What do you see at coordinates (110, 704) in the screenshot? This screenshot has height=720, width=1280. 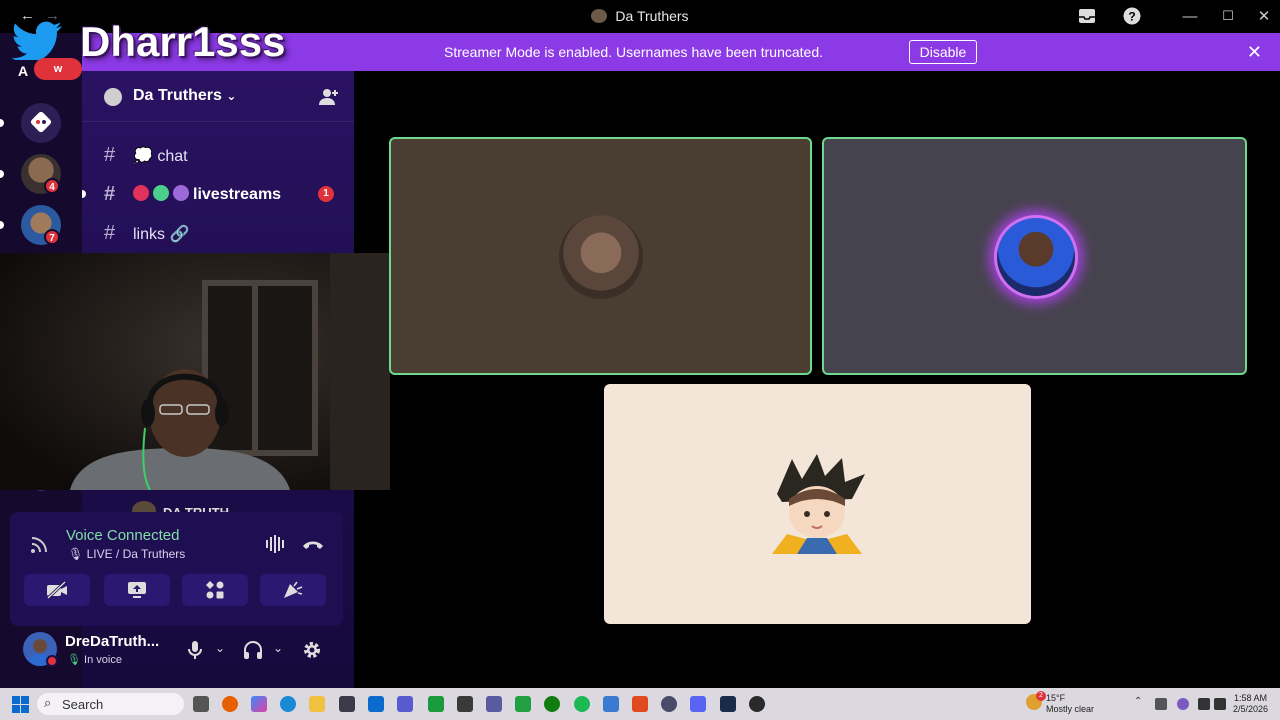 I see `taskbar-search: ⌕ Search` at bounding box center [110, 704].